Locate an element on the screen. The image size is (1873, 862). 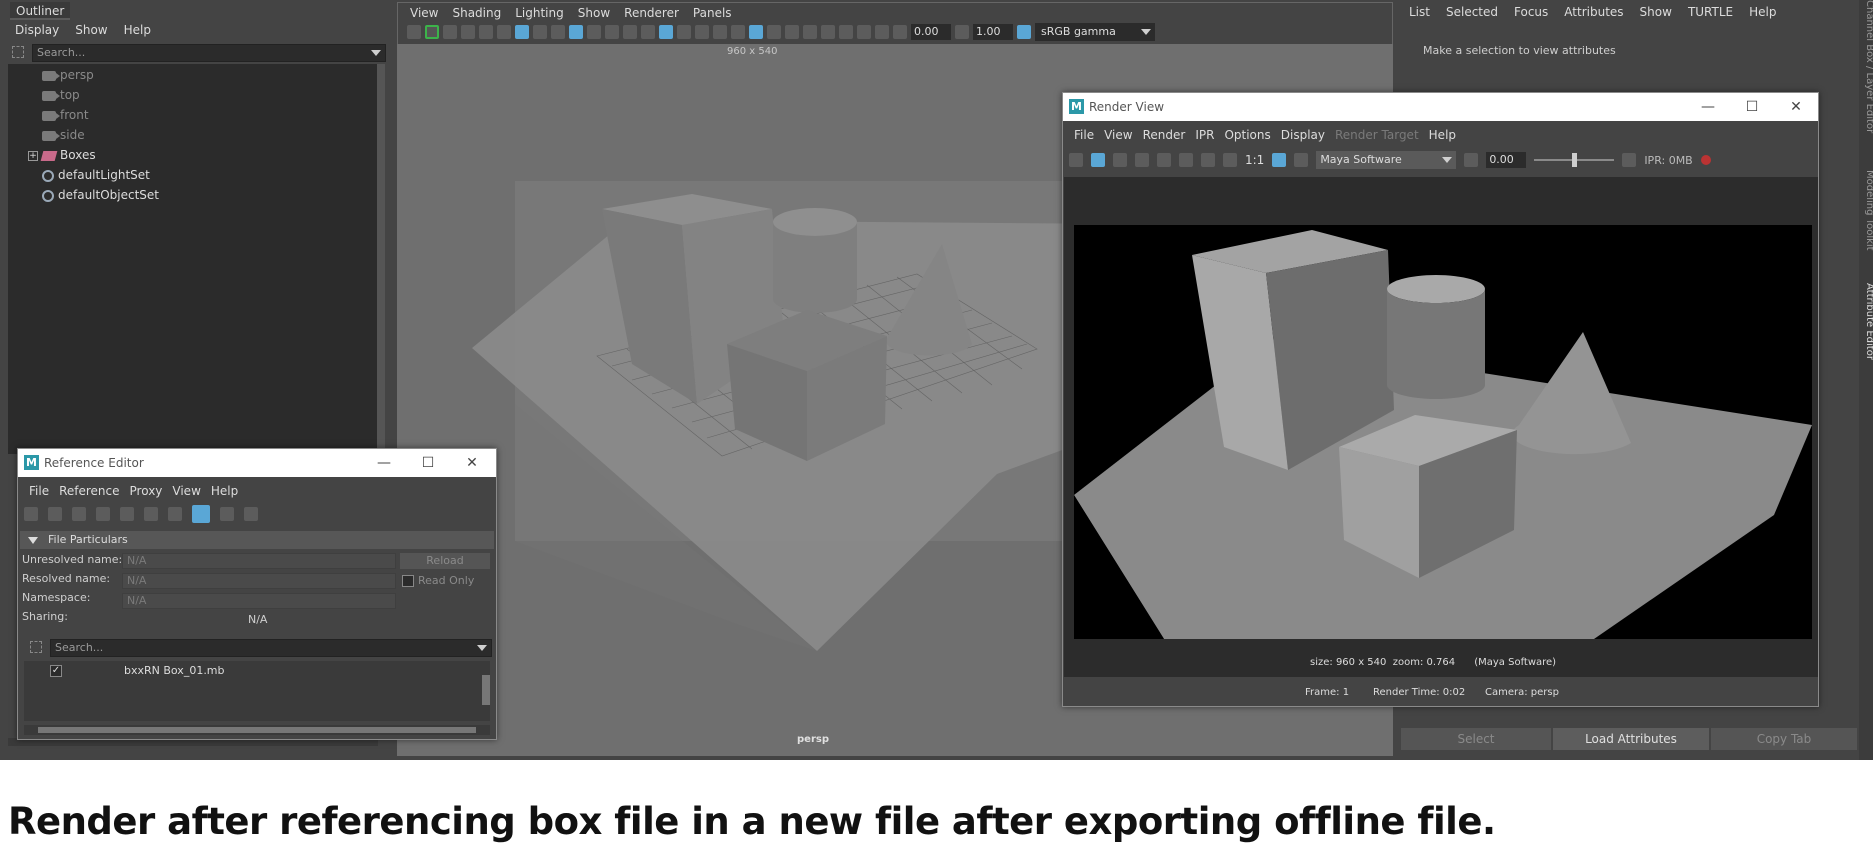
refresh-ipr-icon is located at coordinates (1164, 160).